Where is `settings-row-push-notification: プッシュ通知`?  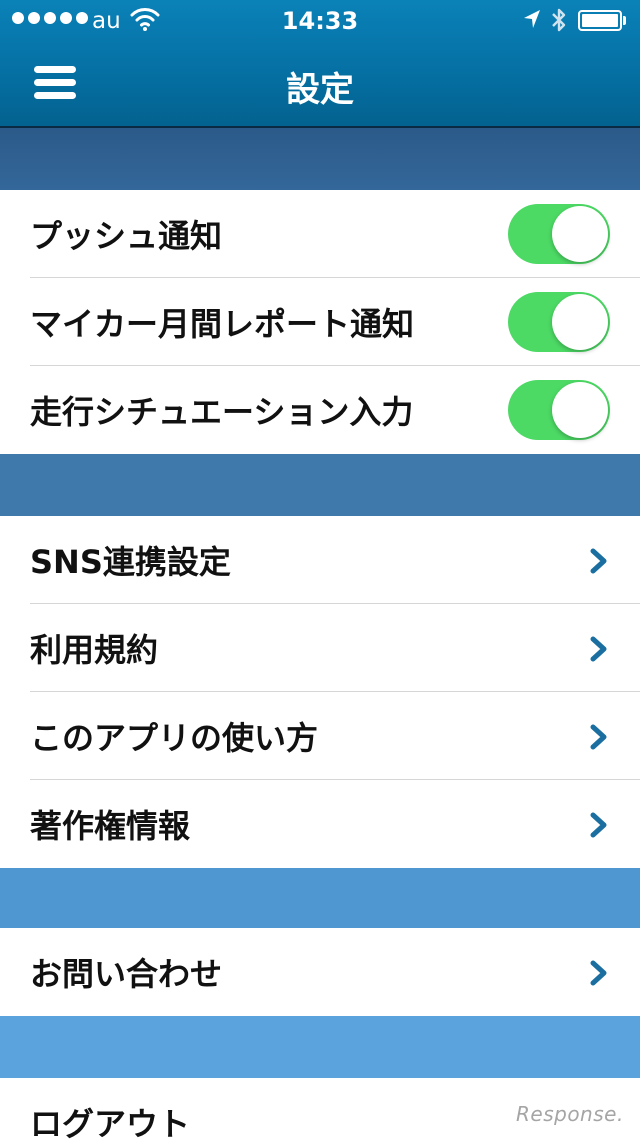
settings-row-push-notification: プッシュ通知 is located at coordinates (320, 234).